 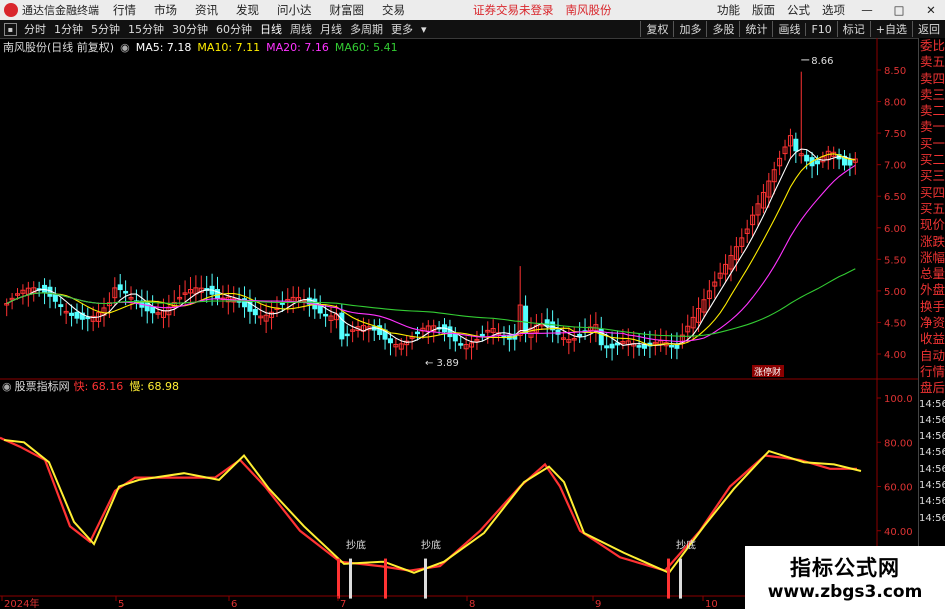 I want to click on price-tick-label: 8.00, so click(x=895, y=103).